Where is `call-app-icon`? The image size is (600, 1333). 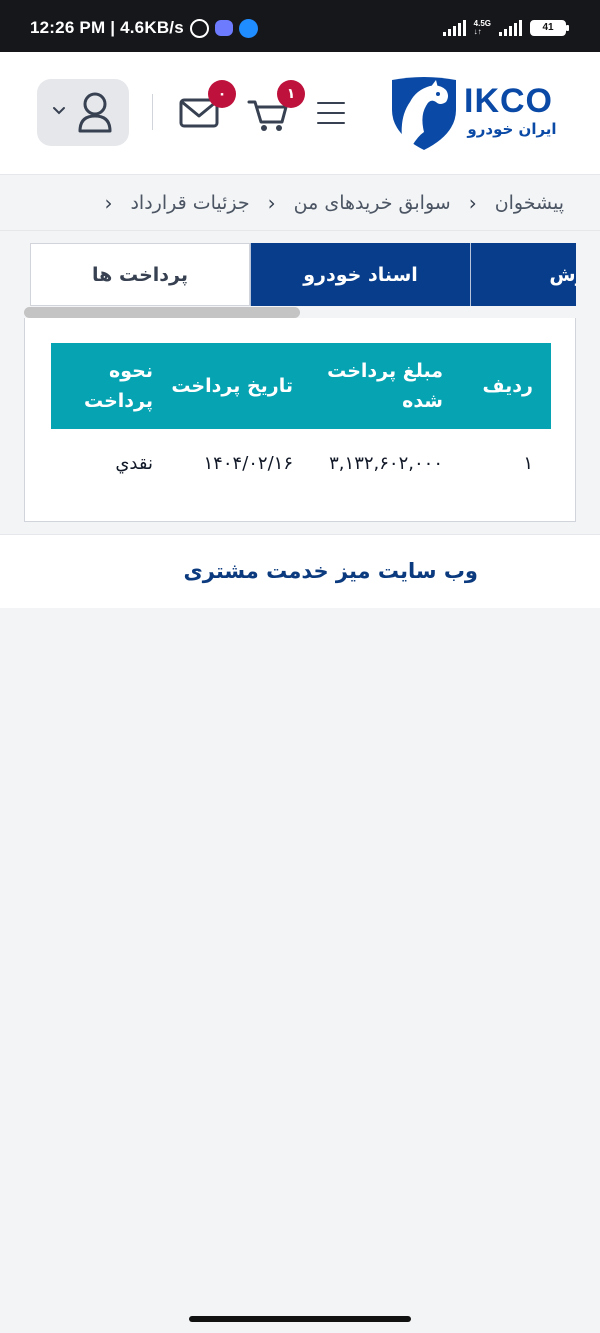 call-app-icon is located at coordinates (248, 28).